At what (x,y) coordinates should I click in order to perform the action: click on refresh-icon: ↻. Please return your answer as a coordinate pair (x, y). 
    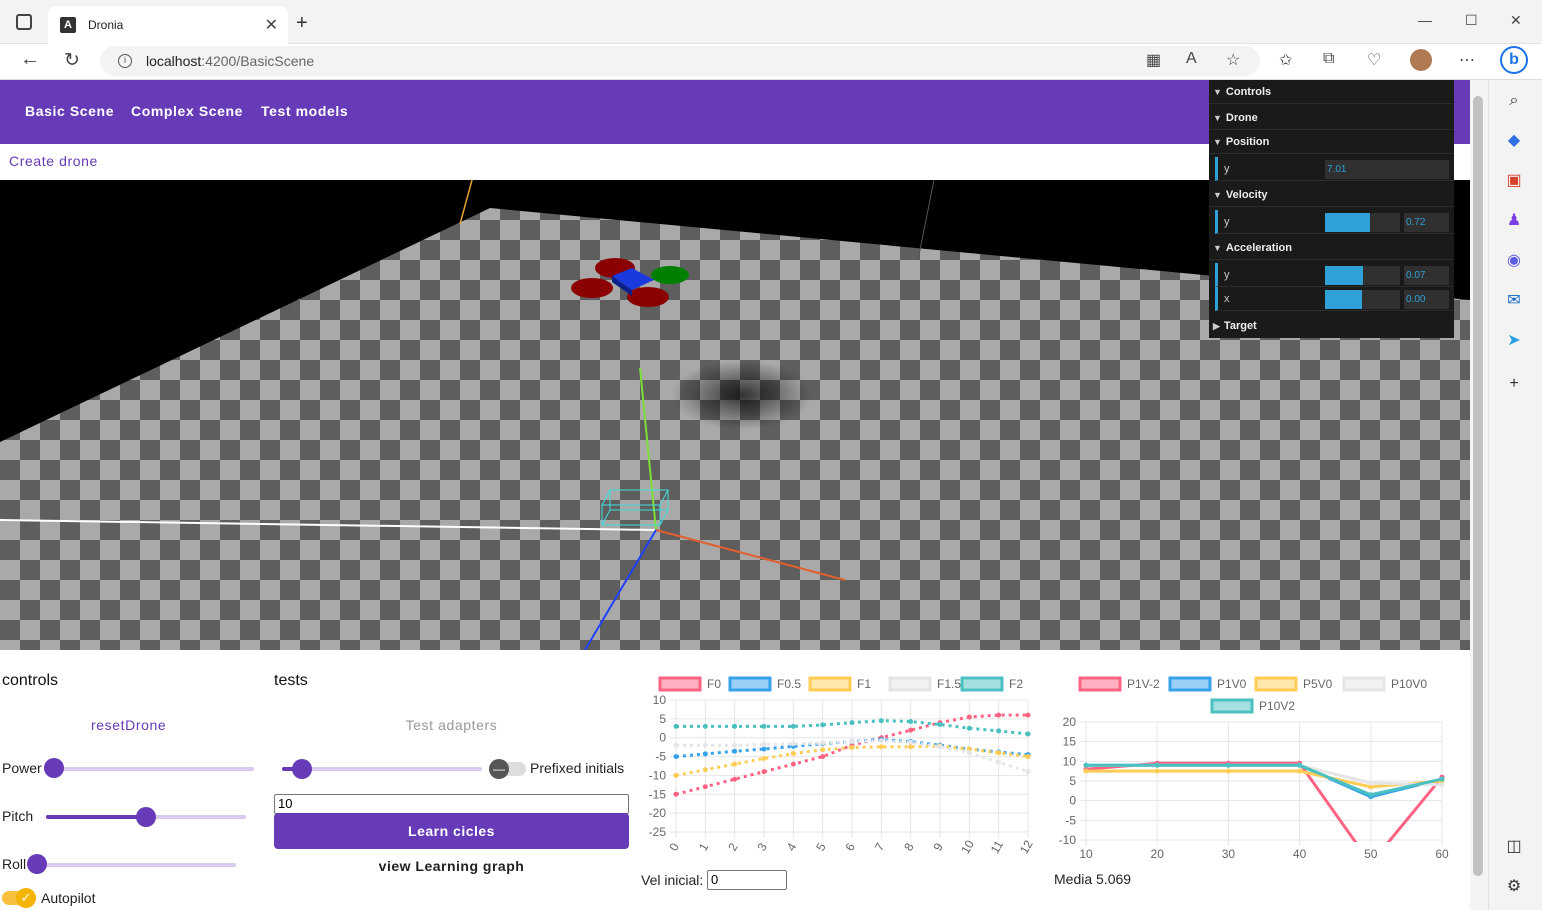
    Looking at the image, I should click on (72, 60).